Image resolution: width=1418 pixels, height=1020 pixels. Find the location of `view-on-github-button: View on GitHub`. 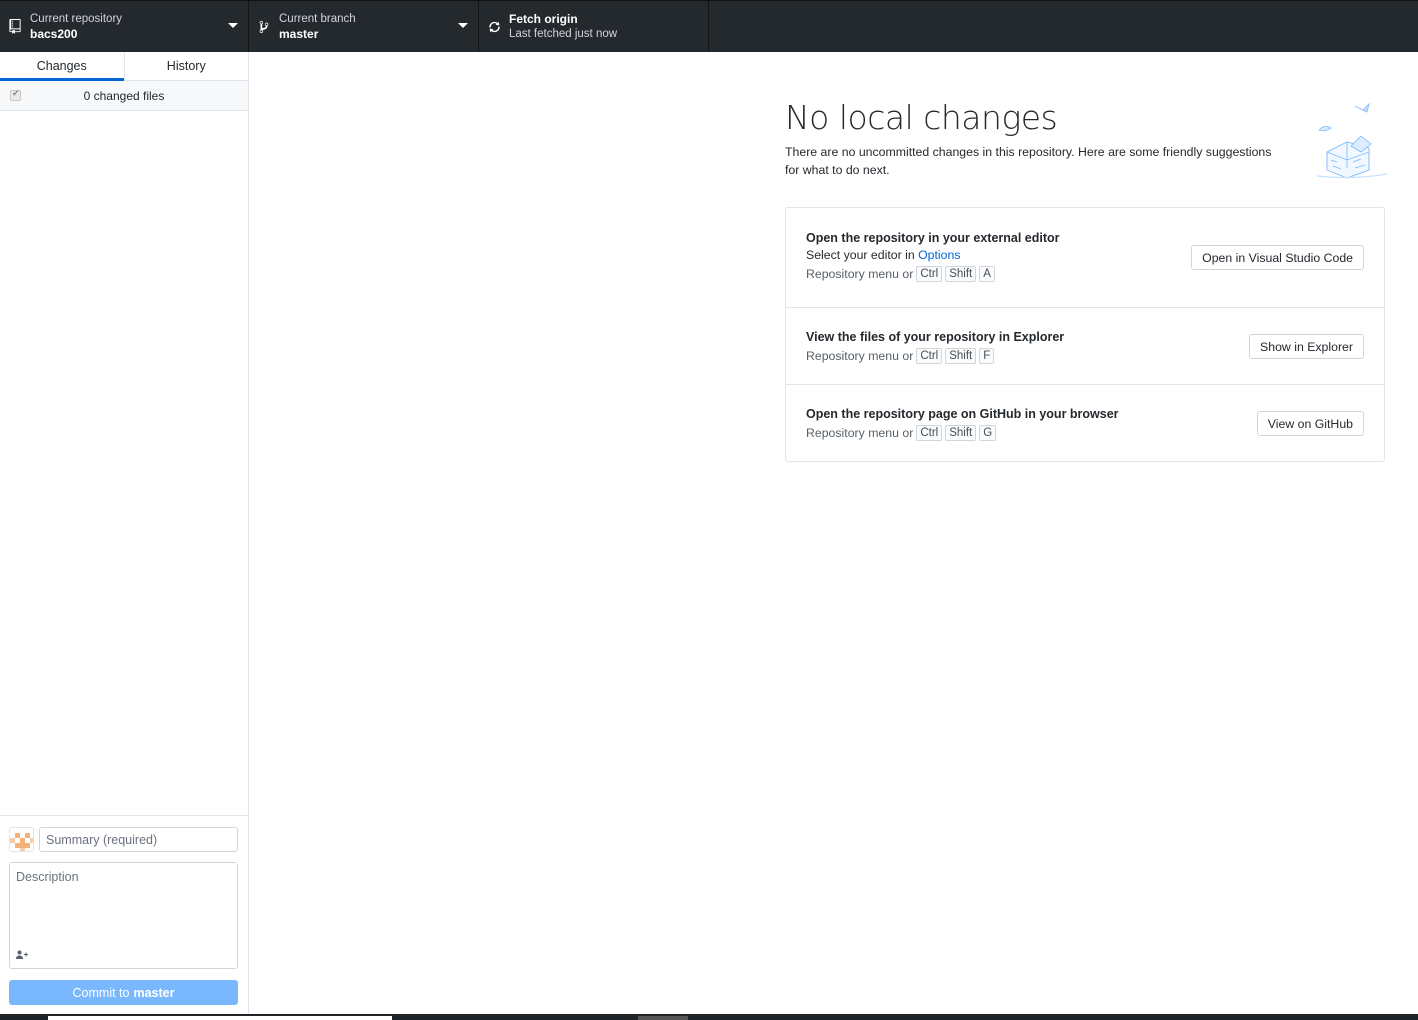

view-on-github-button: View on GitHub is located at coordinates (1310, 423).